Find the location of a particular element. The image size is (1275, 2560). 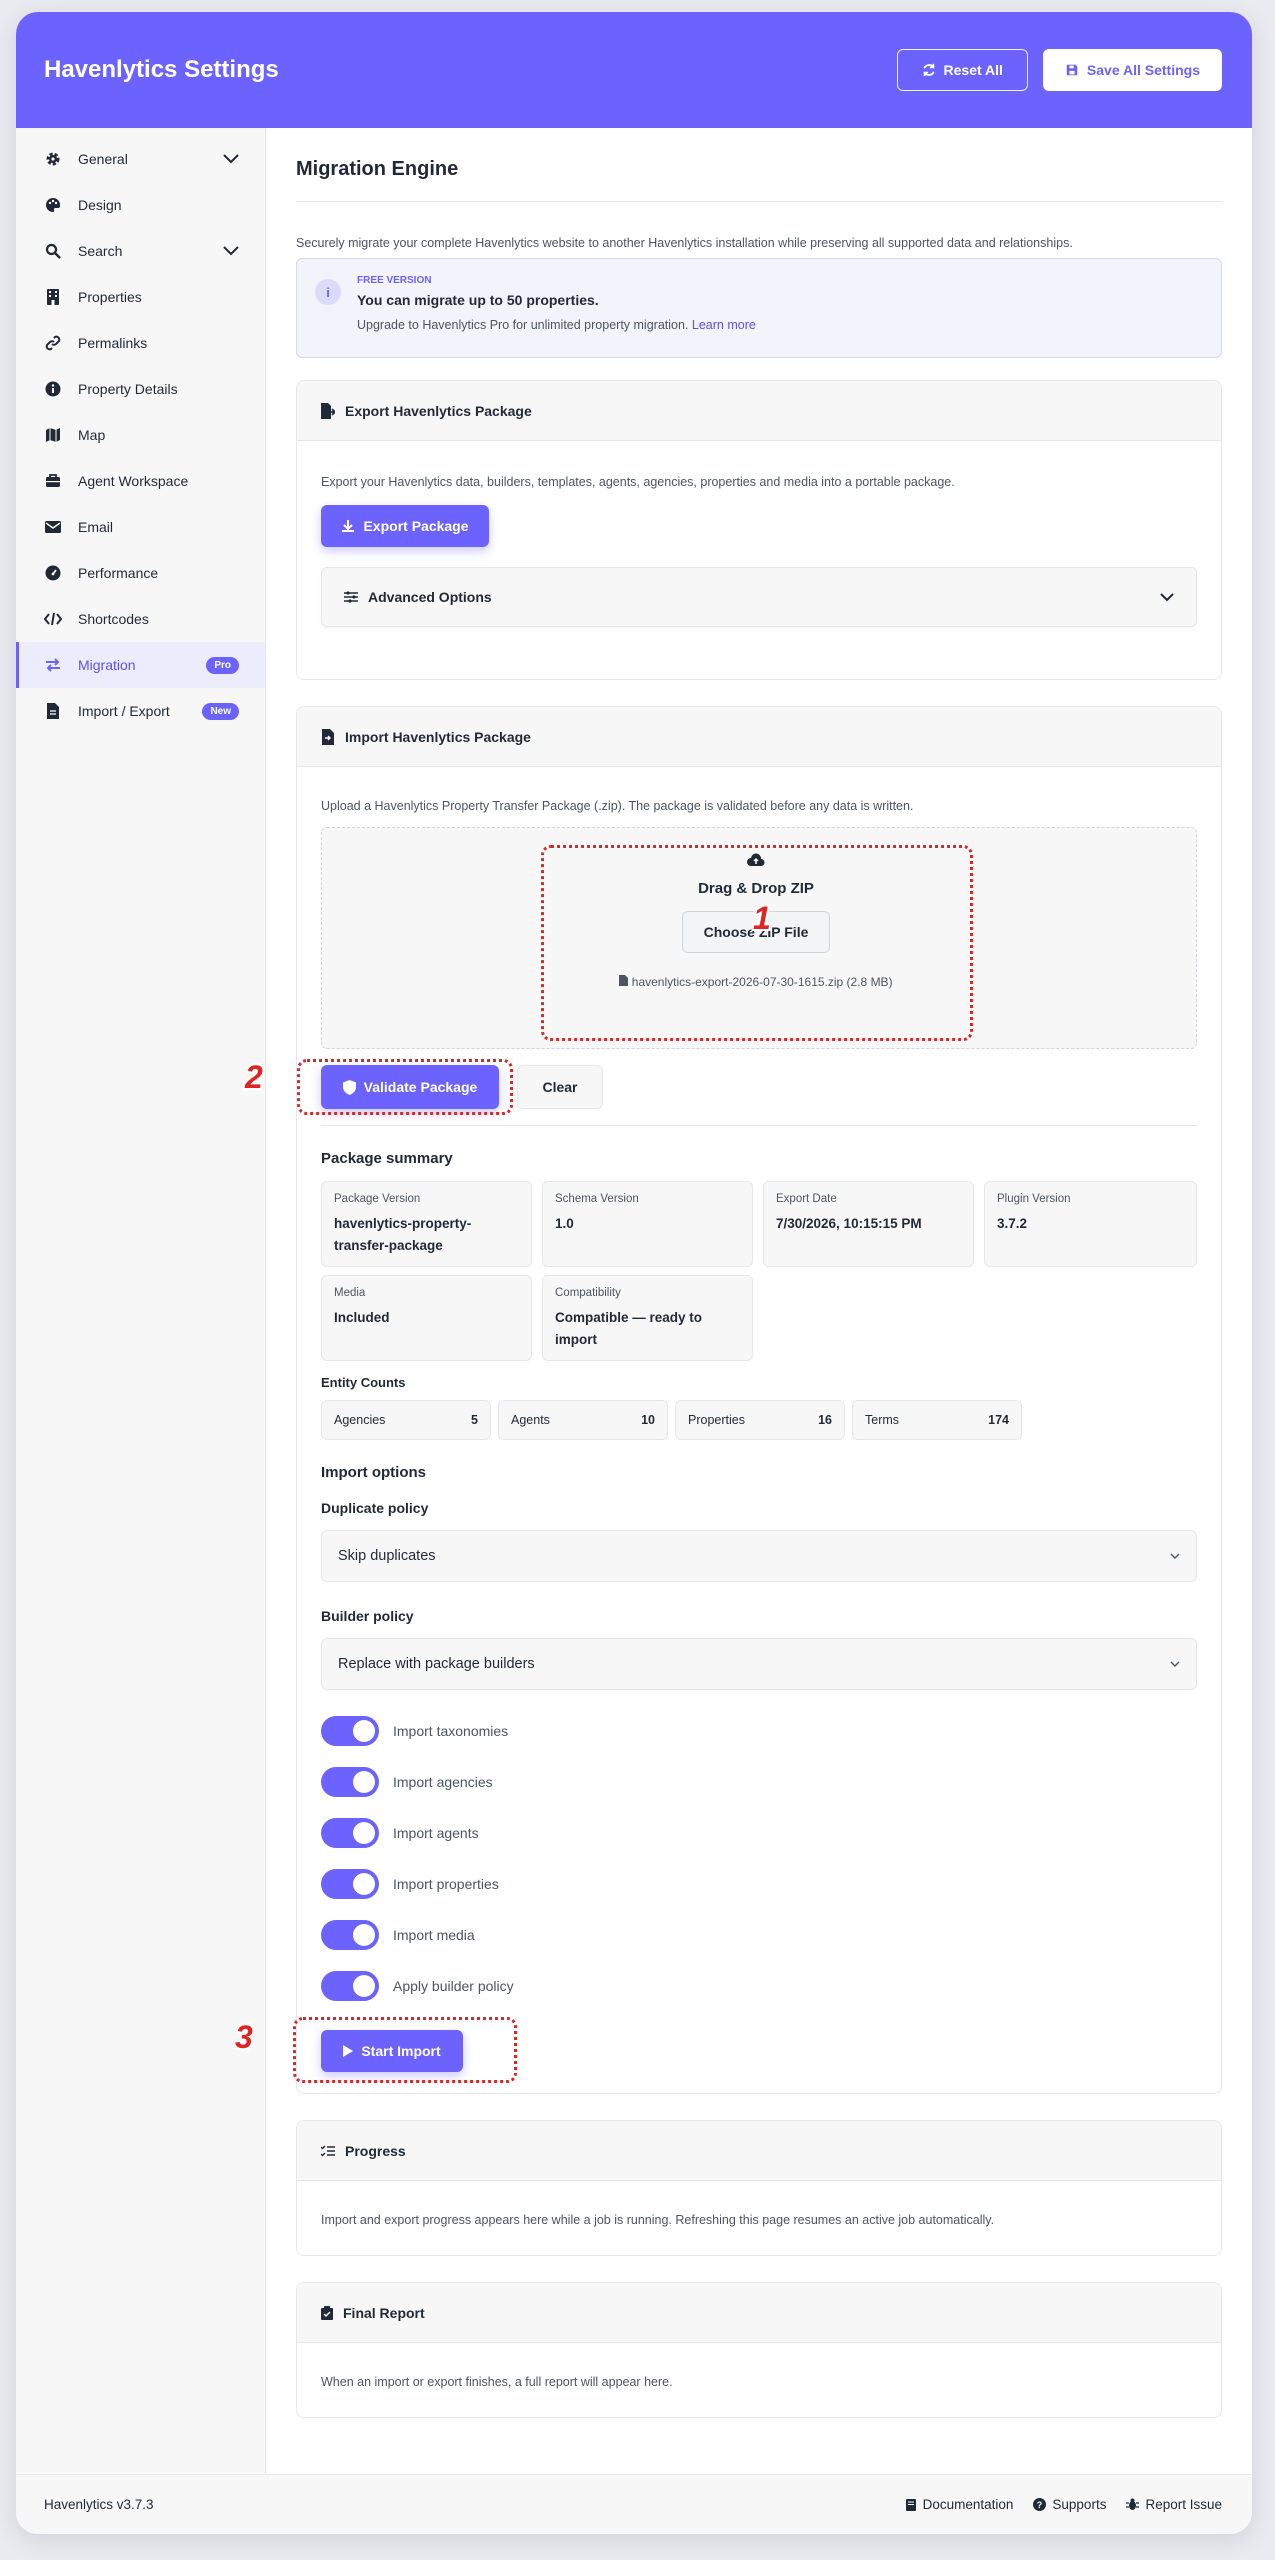

summary-label: Package Version is located at coordinates (377, 1199).